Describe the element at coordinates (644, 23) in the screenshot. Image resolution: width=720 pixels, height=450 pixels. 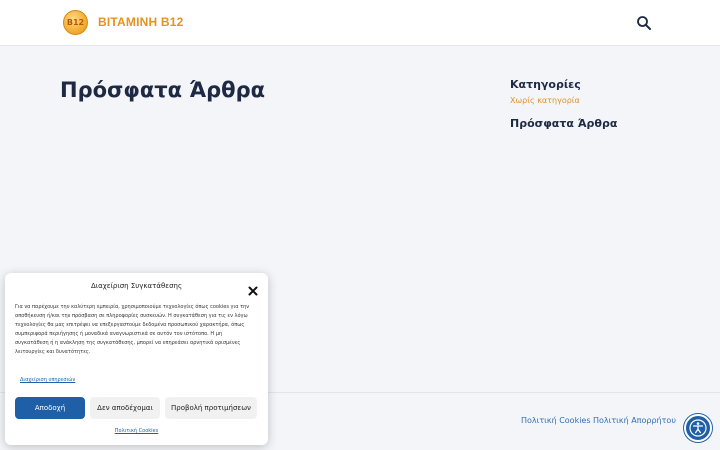
I see `search-icon` at that location.